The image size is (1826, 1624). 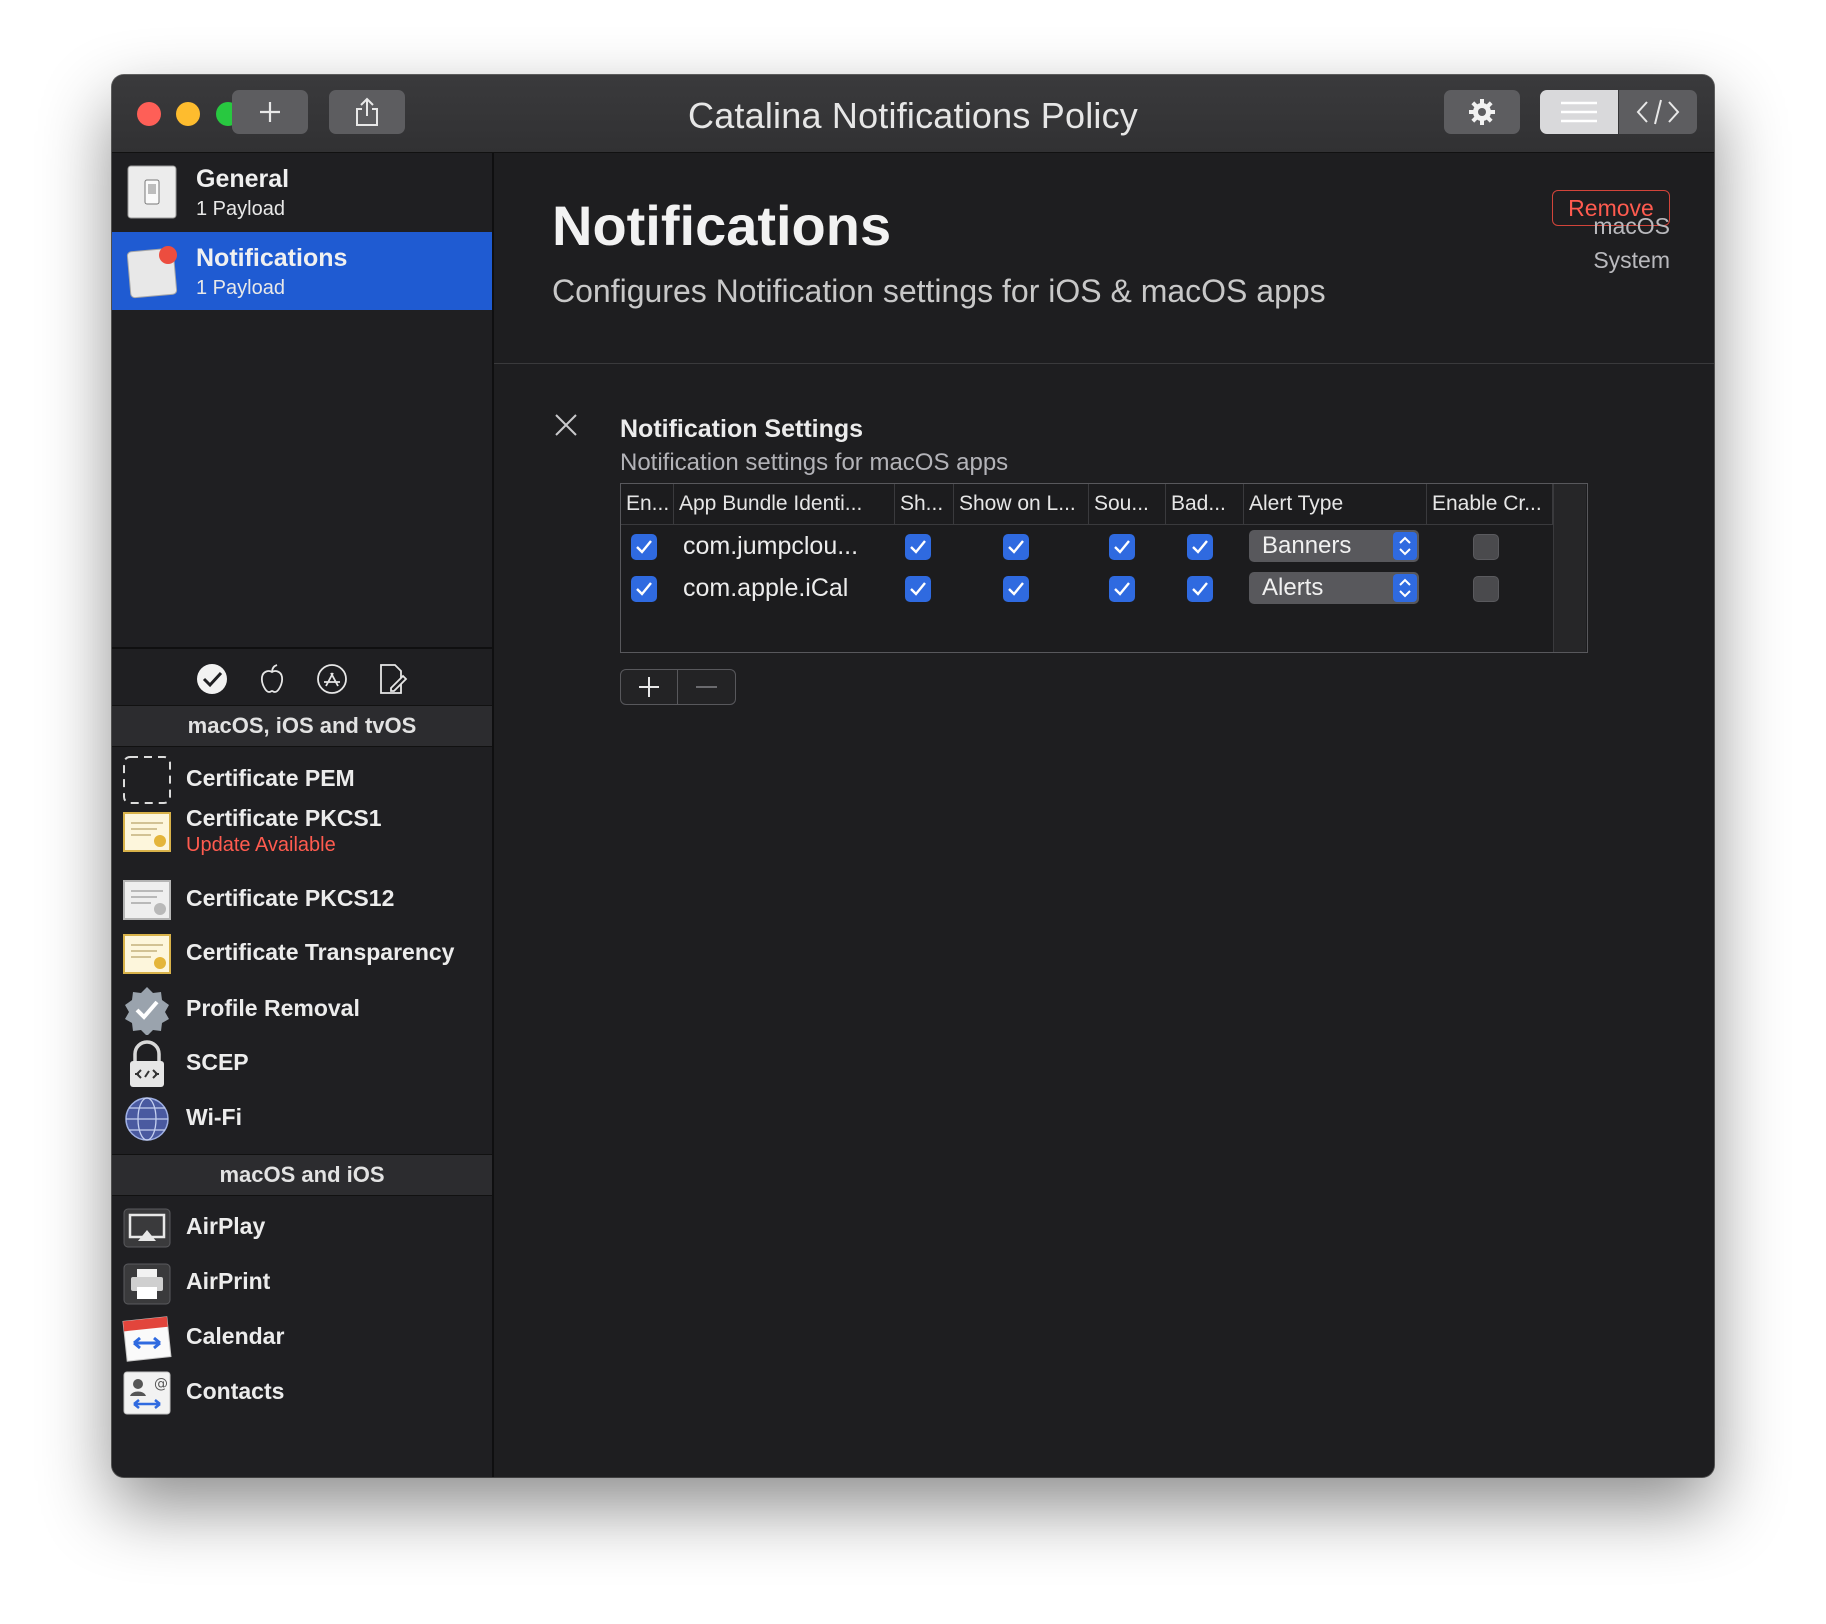 What do you see at coordinates (228, 1281) in the screenshot?
I see `library-item-label: AirPrint` at bounding box center [228, 1281].